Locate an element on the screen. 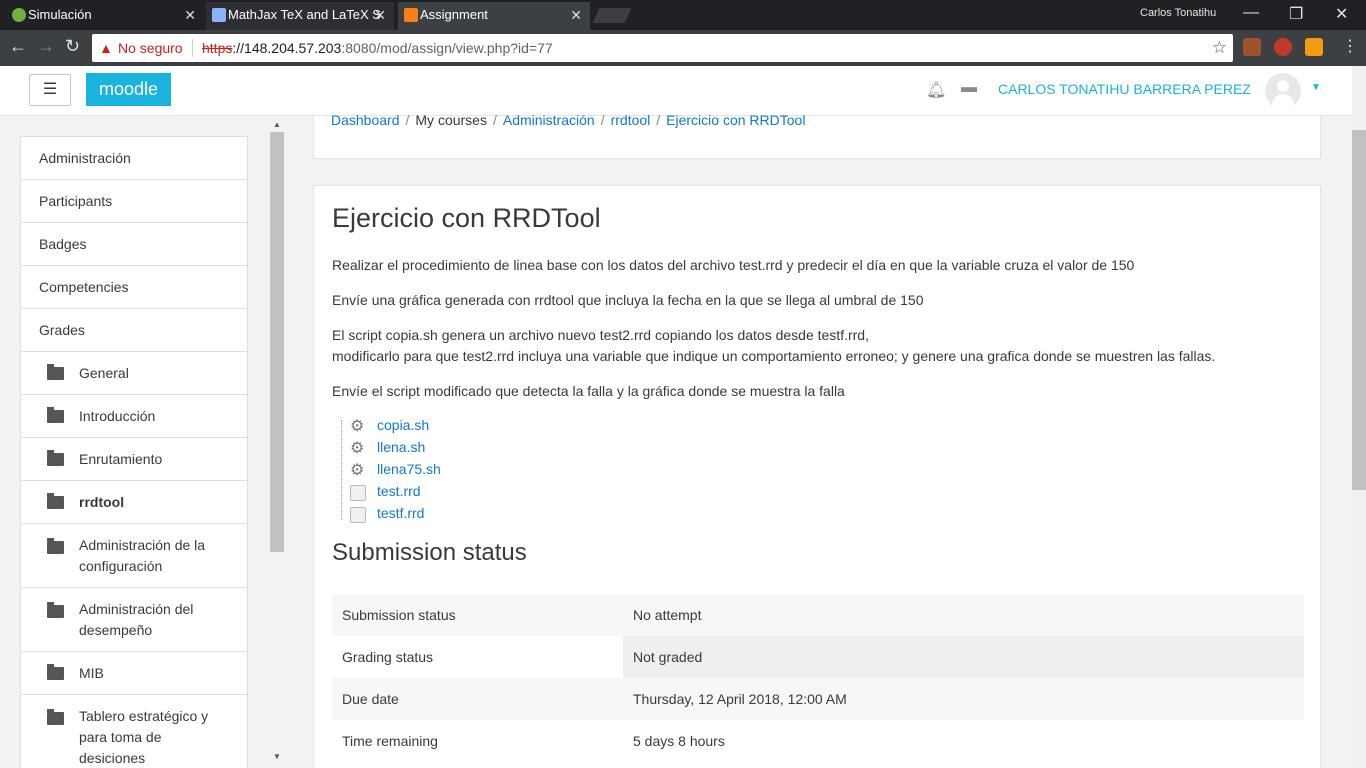 This screenshot has width=1366, height=768. table-row: Grading status Not graded is located at coordinates (818, 657).